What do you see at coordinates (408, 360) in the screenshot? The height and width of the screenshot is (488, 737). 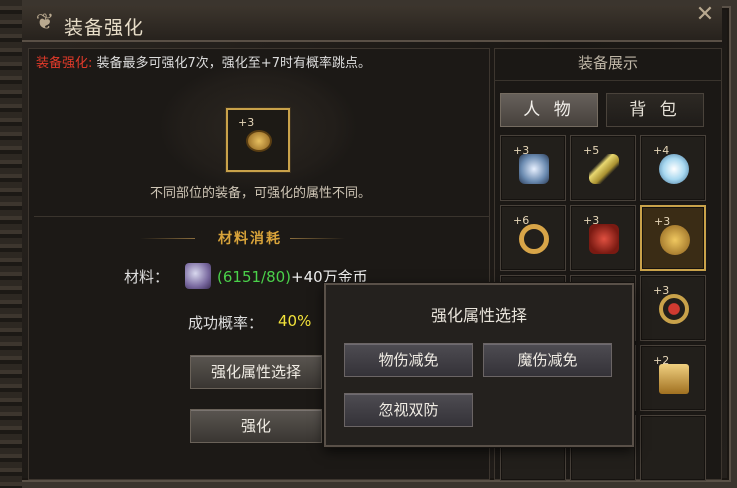 I see `option-physical-reduction-button: 物伤减免` at bounding box center [408, 360].